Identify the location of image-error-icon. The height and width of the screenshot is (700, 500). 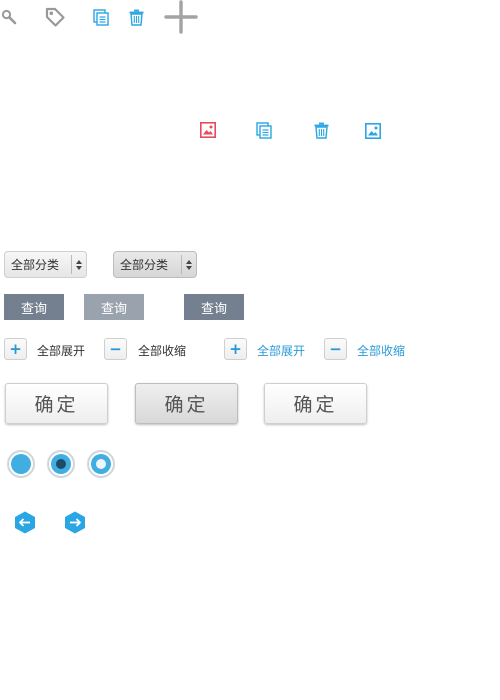
(208, 130).